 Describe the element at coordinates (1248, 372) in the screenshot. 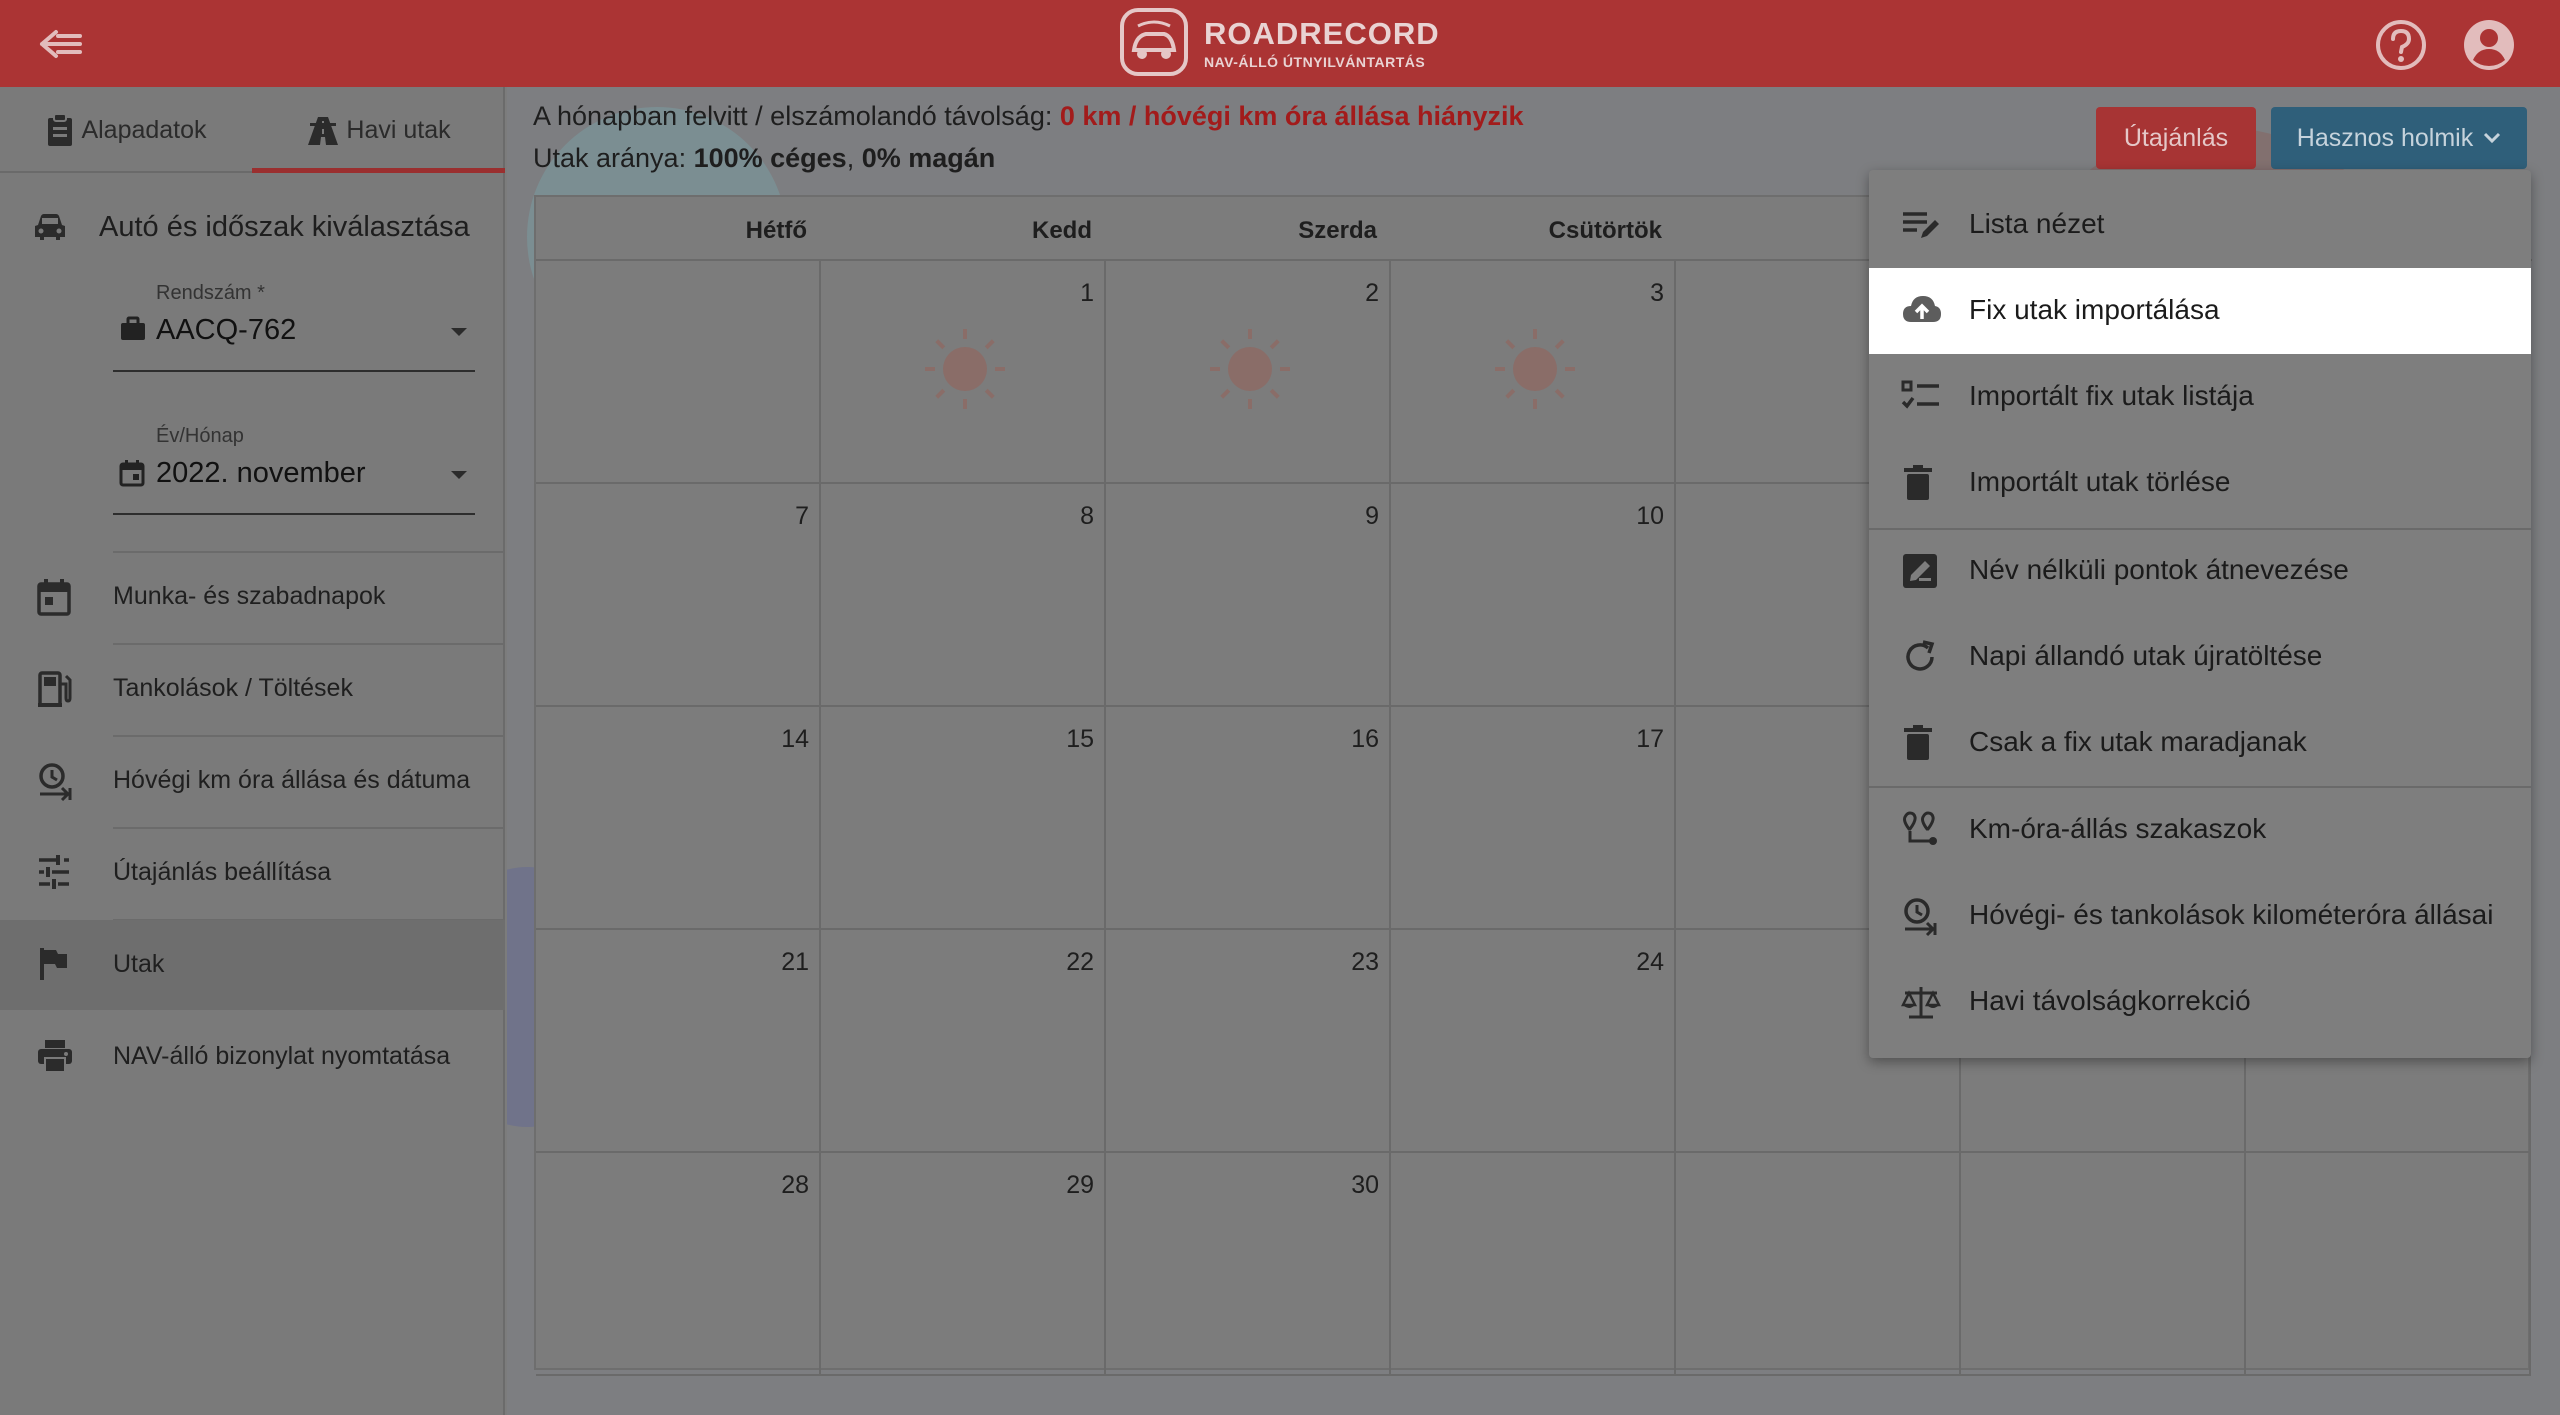

I see `calendar-day-cell: 2` at that location.